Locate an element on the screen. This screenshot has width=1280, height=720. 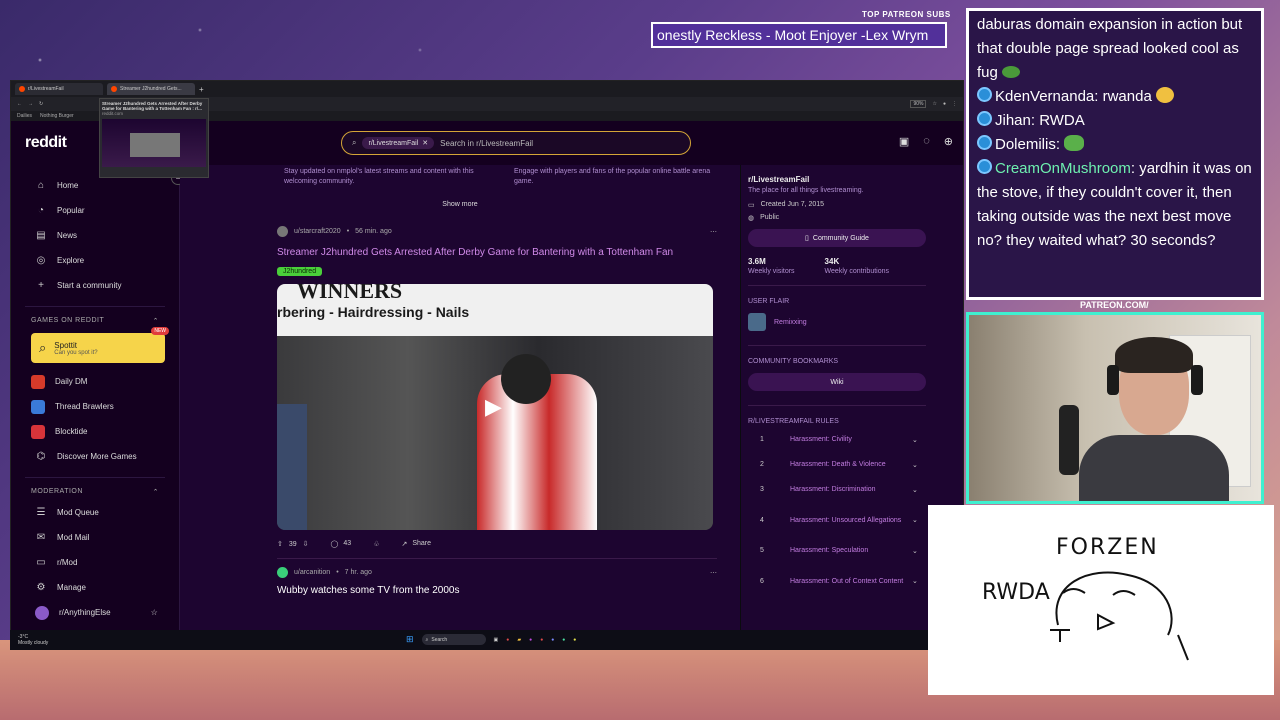
search-community-chip: r/LivestreamFail ✕ is located at coordinates (398, 143).